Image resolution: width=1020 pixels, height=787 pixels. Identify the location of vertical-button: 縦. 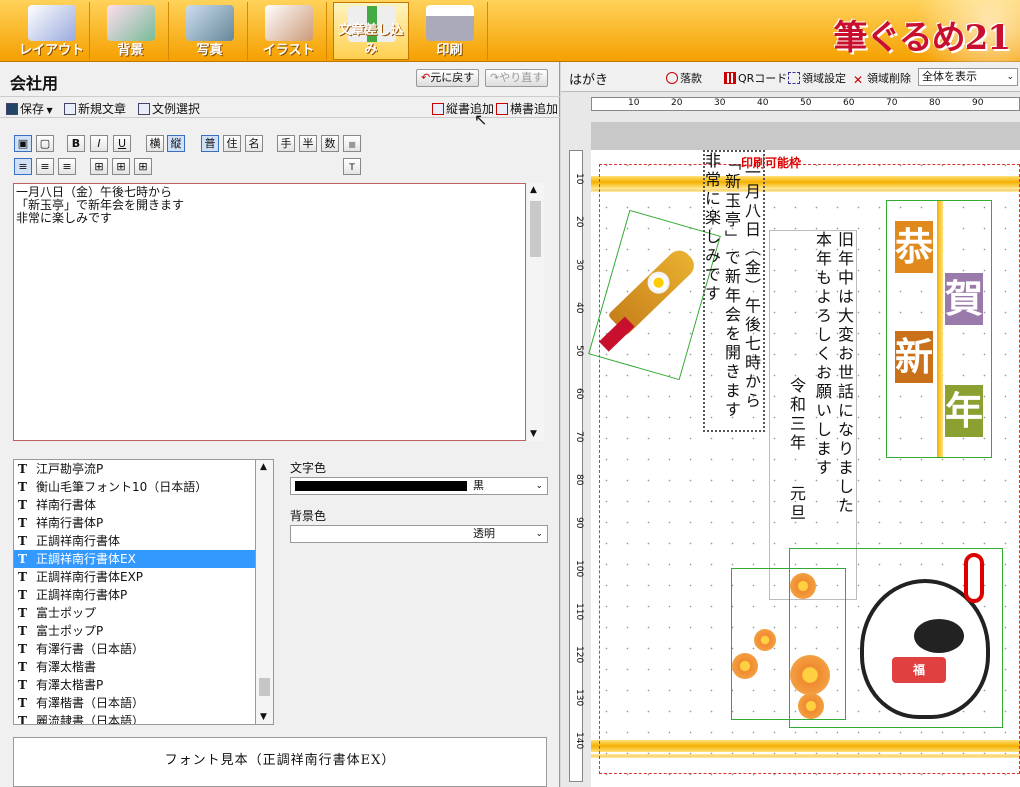
(176, 143).